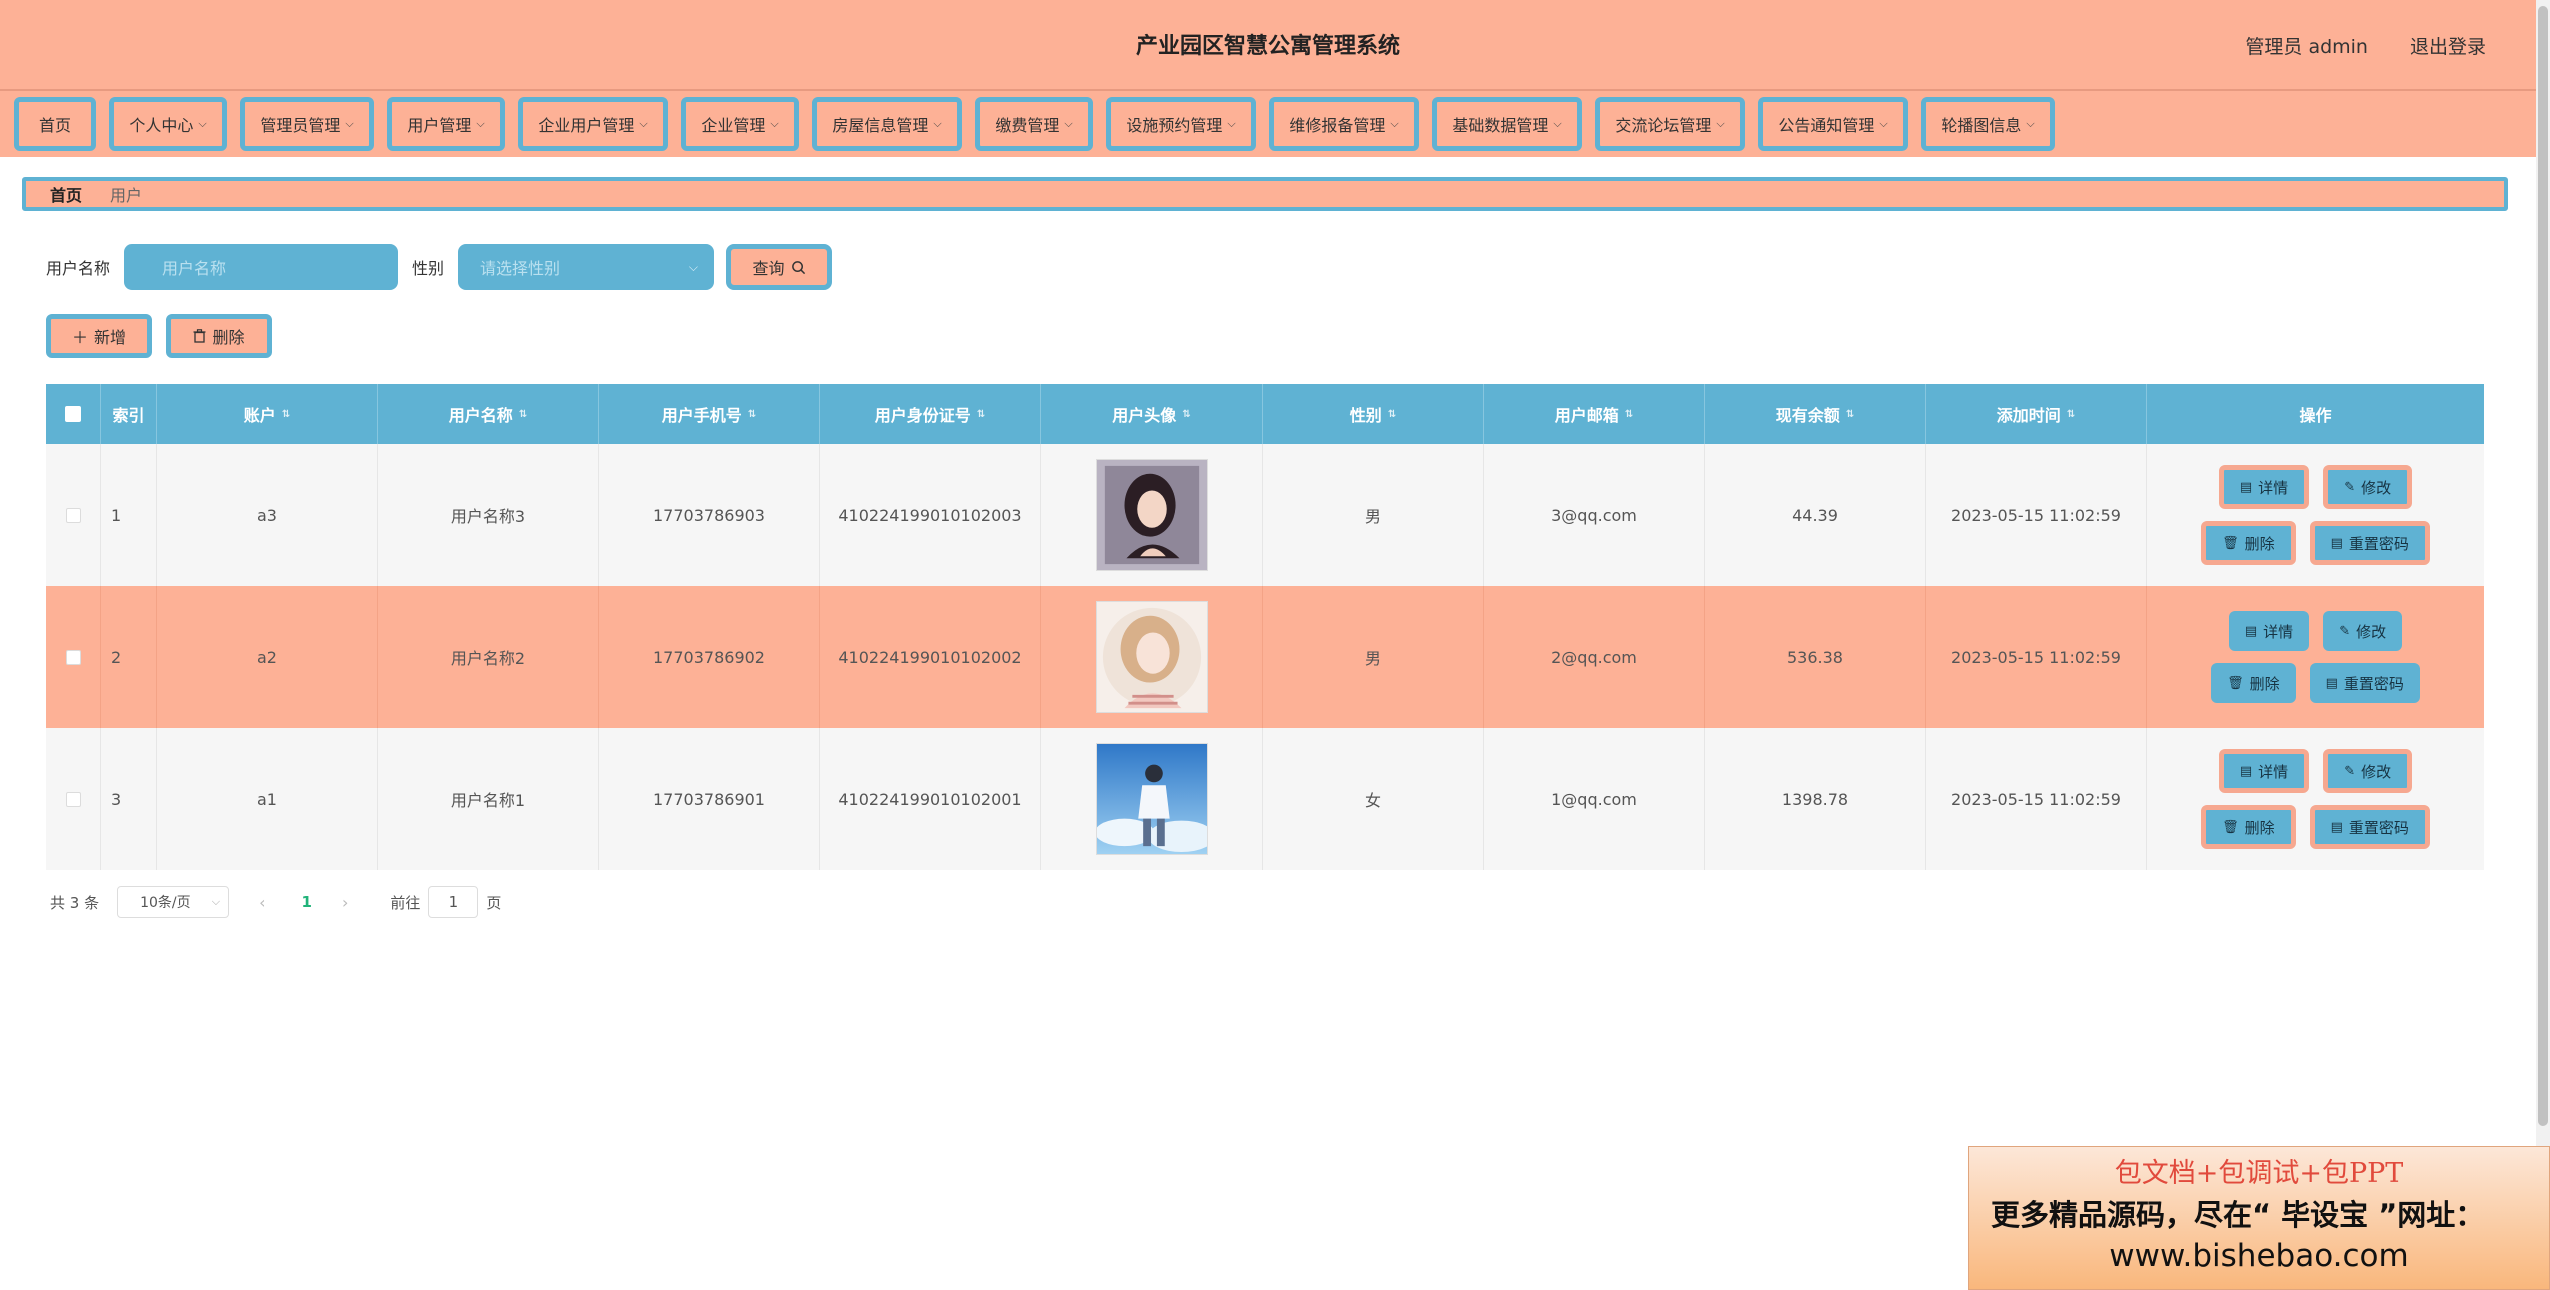 This screenshot has height=1290, width=2550. Describe the element at coordinates (494, 902) in the screenshot. I see `page-unit-label: 页` at that location.